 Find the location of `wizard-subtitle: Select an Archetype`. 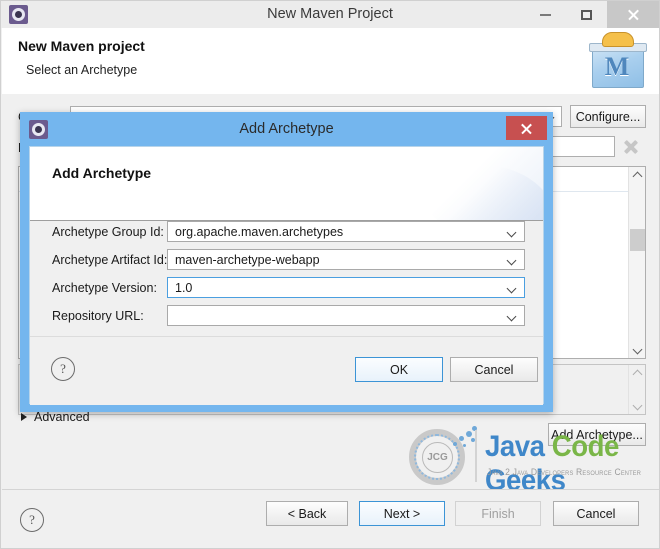

wizard-subtitle: Select an Archetype is located at coordinates (82, 70).